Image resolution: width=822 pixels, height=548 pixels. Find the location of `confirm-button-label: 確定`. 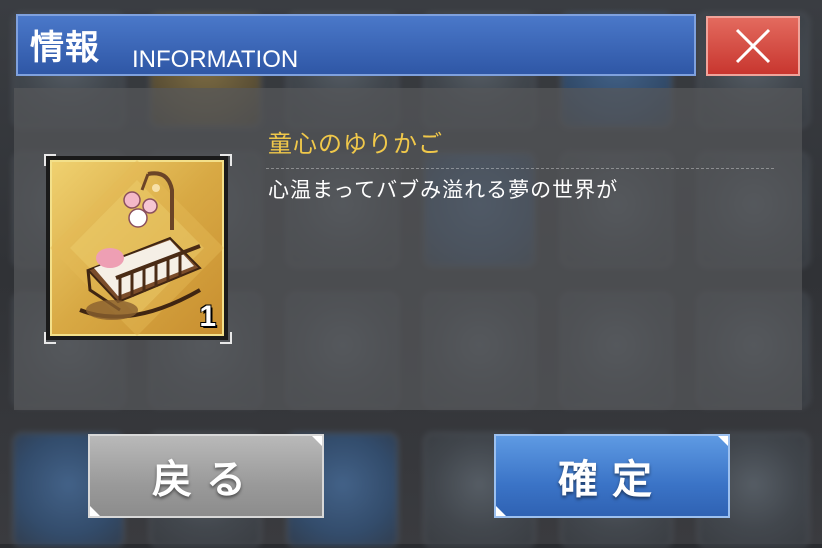

confirm-button-label: 確定 is located at coordinates (612, 479).